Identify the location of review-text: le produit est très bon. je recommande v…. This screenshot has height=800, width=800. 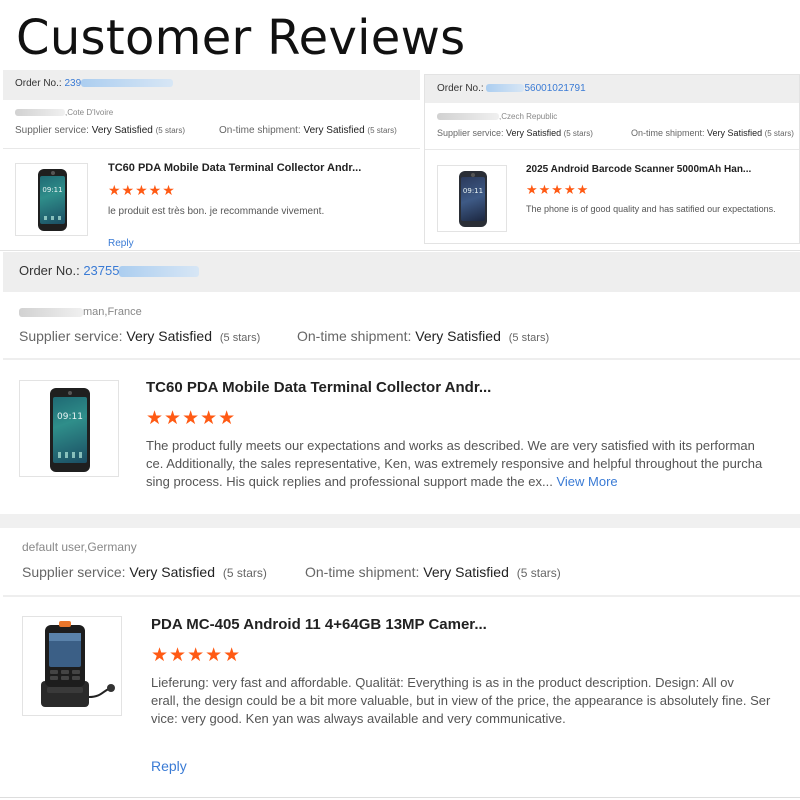
(216, 211).